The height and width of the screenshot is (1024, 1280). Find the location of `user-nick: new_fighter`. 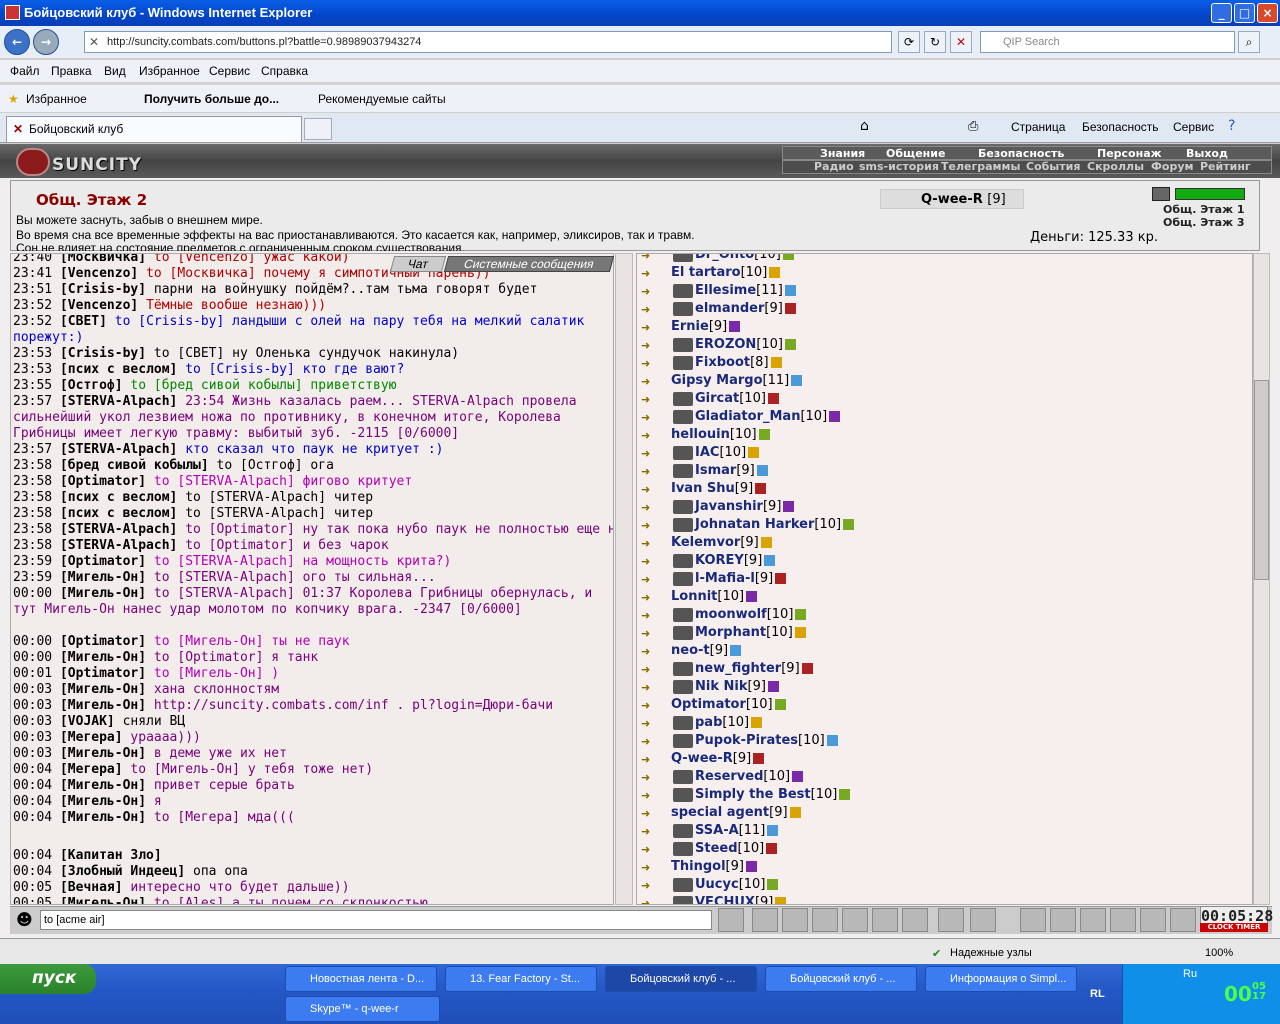

user-nick: new_fighter is located at coordinates (738, 668).